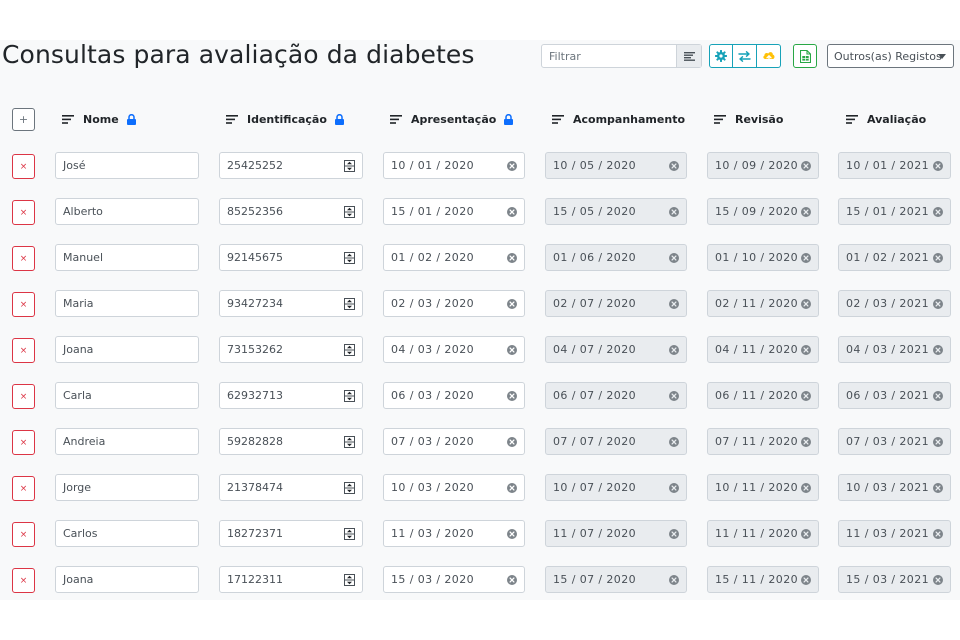 Image resolution: width=960 pixels, height=640 pixels. I want to click on revisao-date-field: 06 / 11 / 2020, so click(763, 395).